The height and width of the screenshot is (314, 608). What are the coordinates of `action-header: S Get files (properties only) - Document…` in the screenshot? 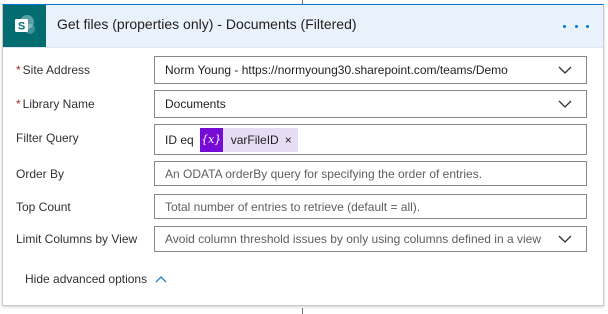 It's located at (303, 26).